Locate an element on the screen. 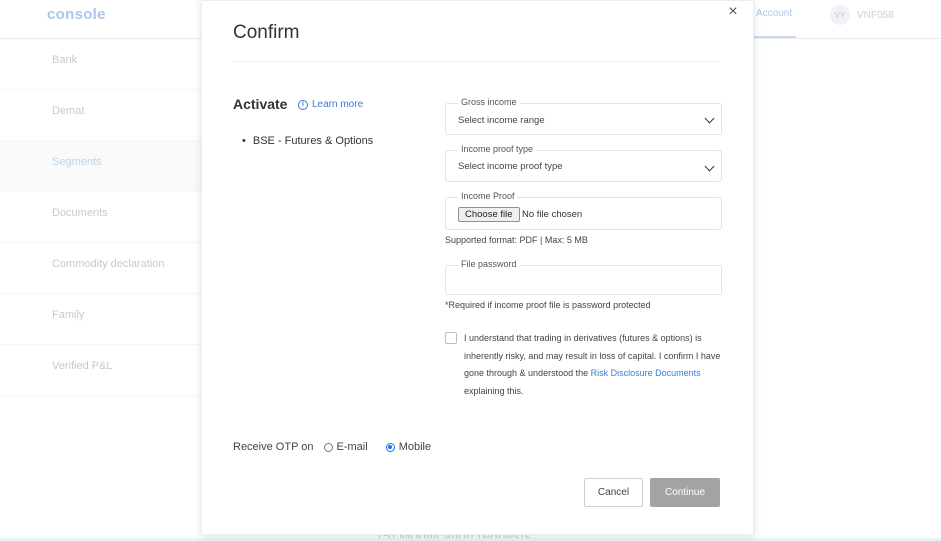 The height and width of the screenshot is (541, 941). learn-more-label: Learn more is located at coordinates (338, 104).